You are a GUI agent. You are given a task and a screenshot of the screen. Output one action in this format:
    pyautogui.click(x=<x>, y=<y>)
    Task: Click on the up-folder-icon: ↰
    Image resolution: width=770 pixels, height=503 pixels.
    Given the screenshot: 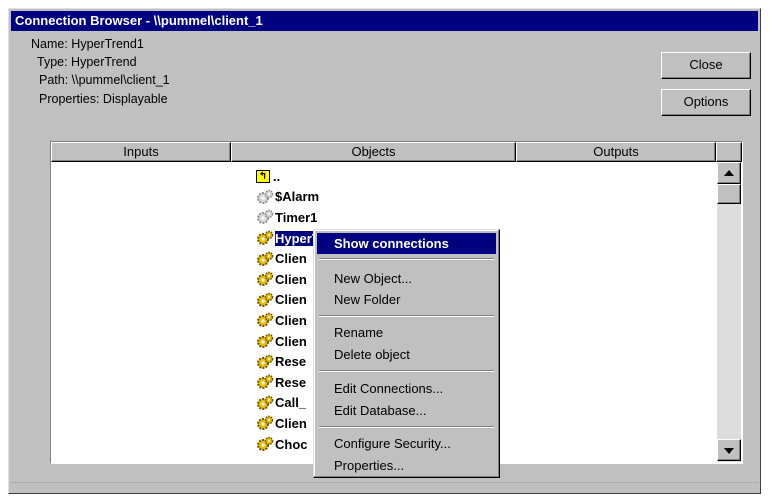 What is the action you would take?
    pyautogui.click(x=263, y=176)
    